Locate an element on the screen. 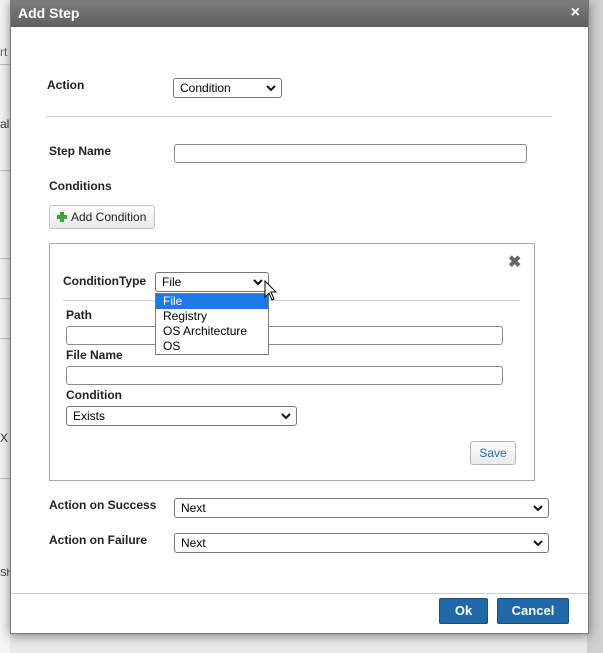 Image resolution: width=603 pixels, height=653 pixels. footer-divider is located at coordinates (299, 593).